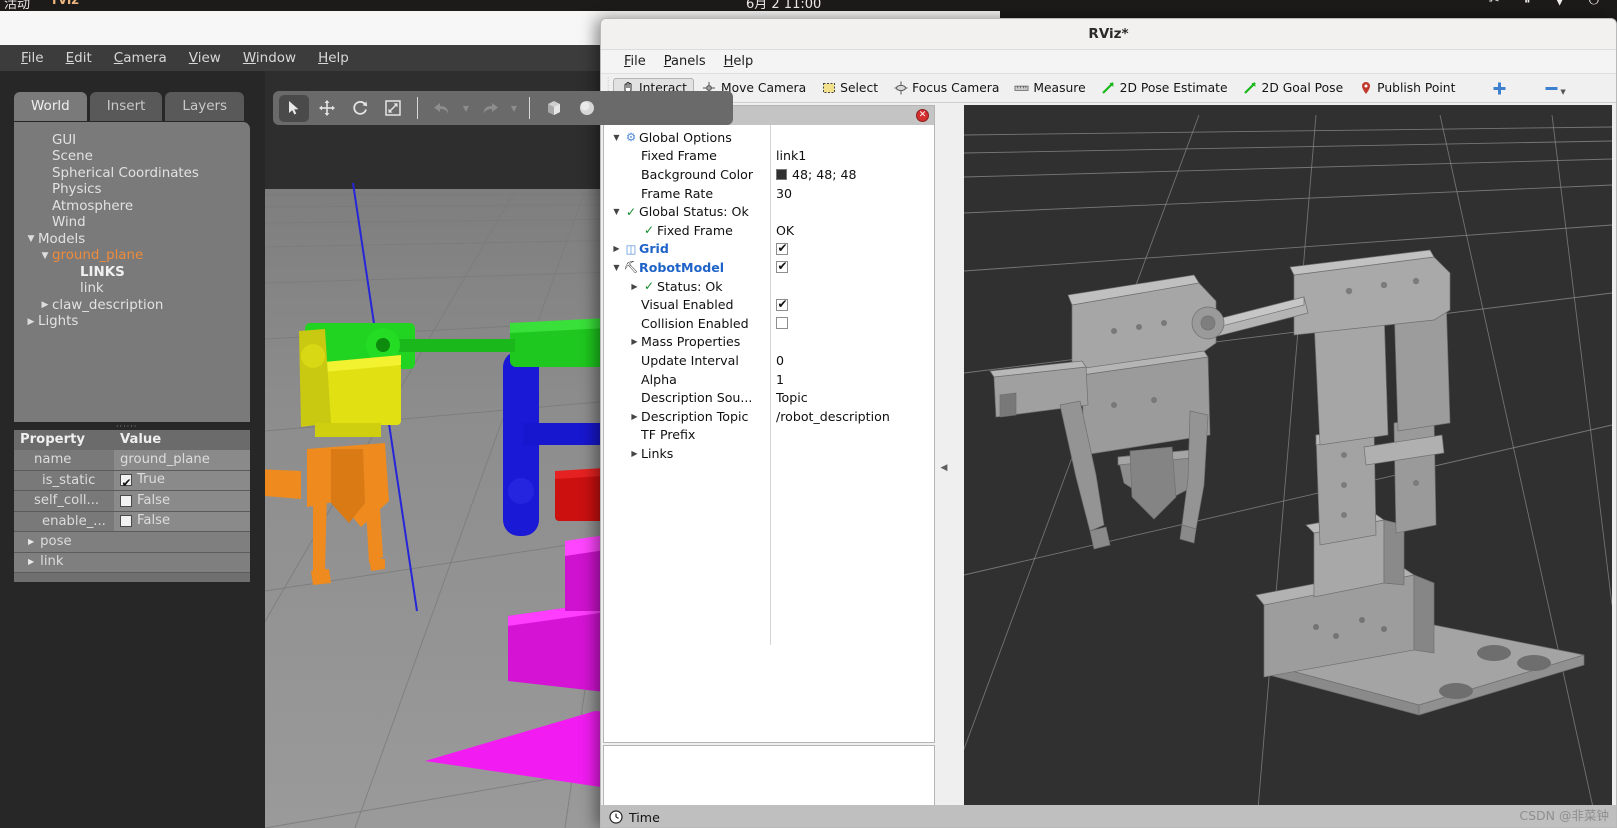 This screenshot has width=1617, height=828. I want to click on tool-focus-camera: Focus Camera, so click(946, 88).